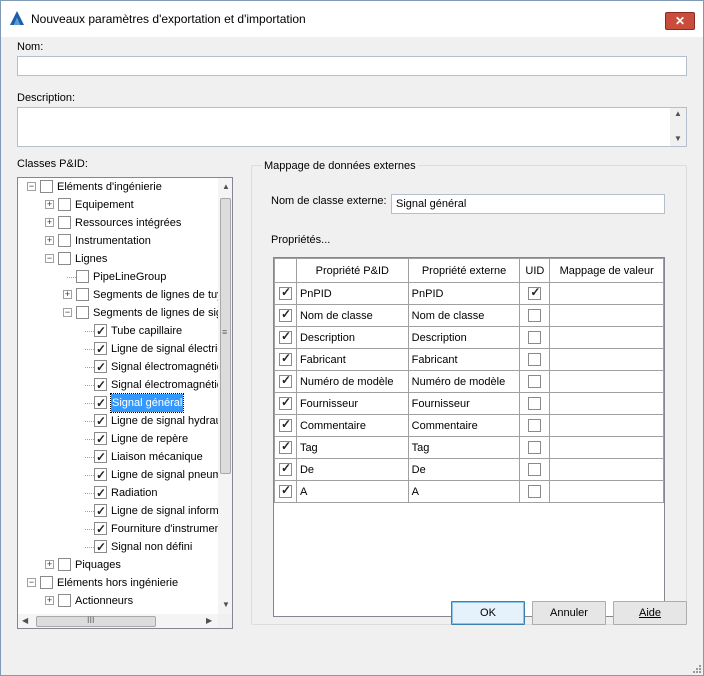 Image resolution: width=704 pixels, height=676 pixels. I want to click on tree-item: + Actionneurs, so click(118, 601).